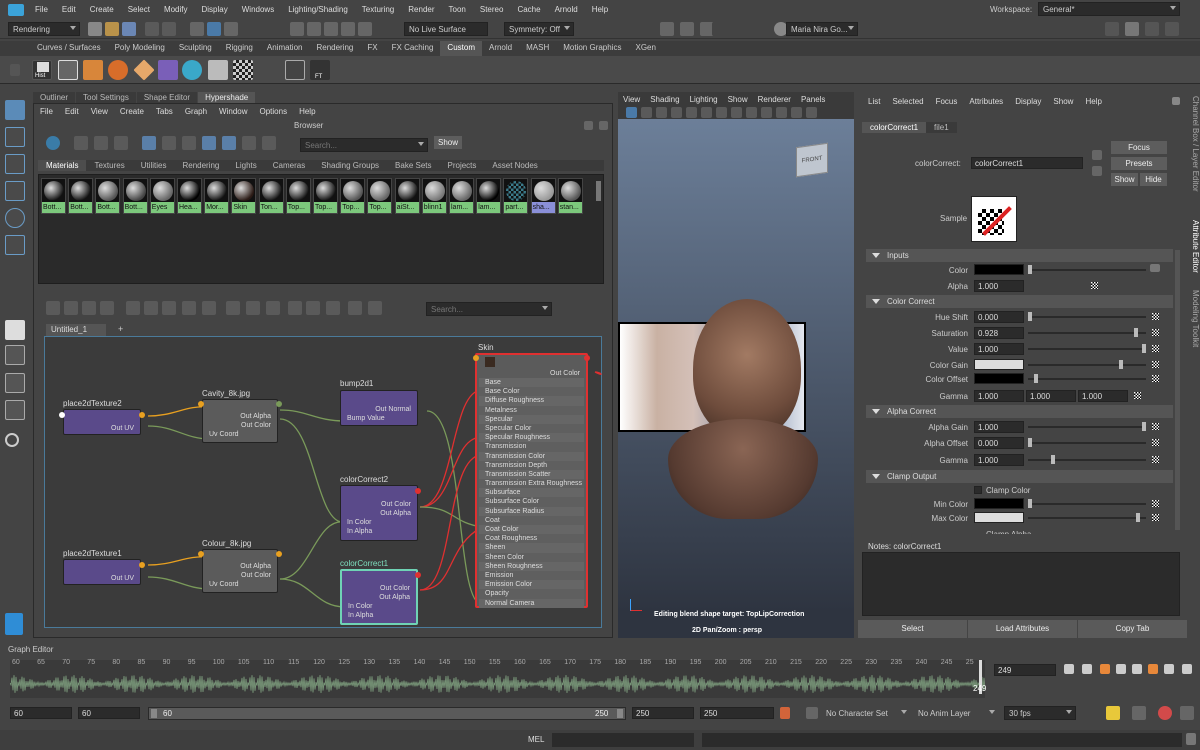 This screenshot has height=750, width=1200. Describe the element at coordinates (15, 218) in the screenshot. I see `rotate-tool-icon` at that location.